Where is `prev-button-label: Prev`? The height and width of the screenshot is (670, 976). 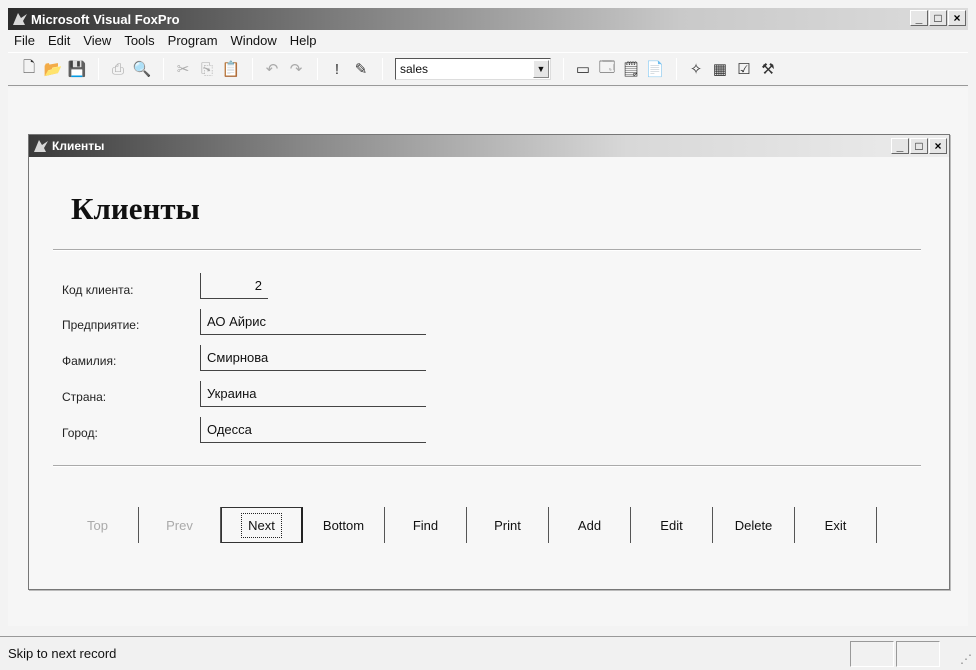 prev-button-label: Prev is located at coordinates (179, 525).